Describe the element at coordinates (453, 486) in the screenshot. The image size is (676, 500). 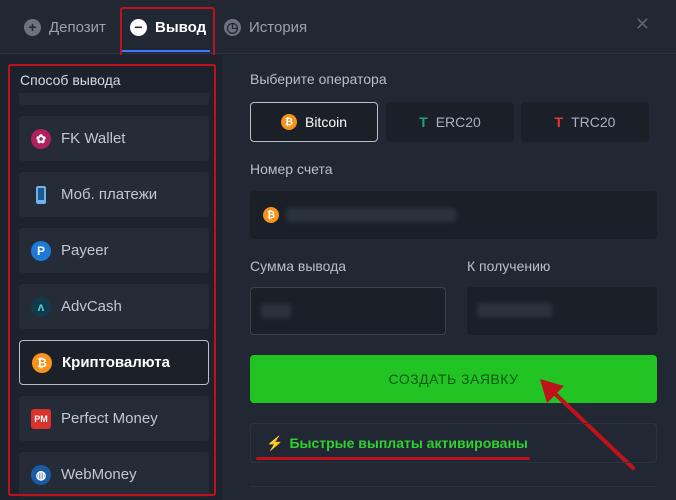
I see `divider` at that location.